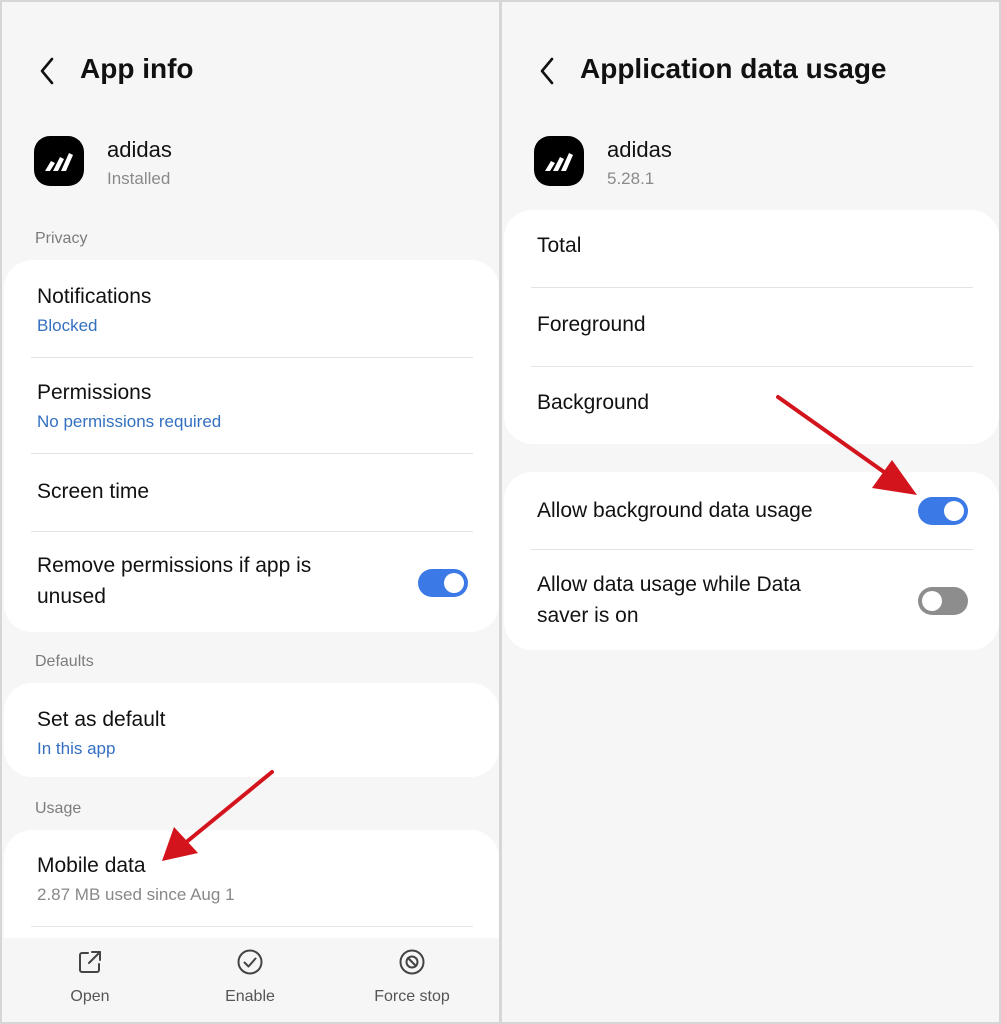 The width and height of the screenshot is (1001, 1024). I want to click on permissions-title: Permissions, so click(94, 392).